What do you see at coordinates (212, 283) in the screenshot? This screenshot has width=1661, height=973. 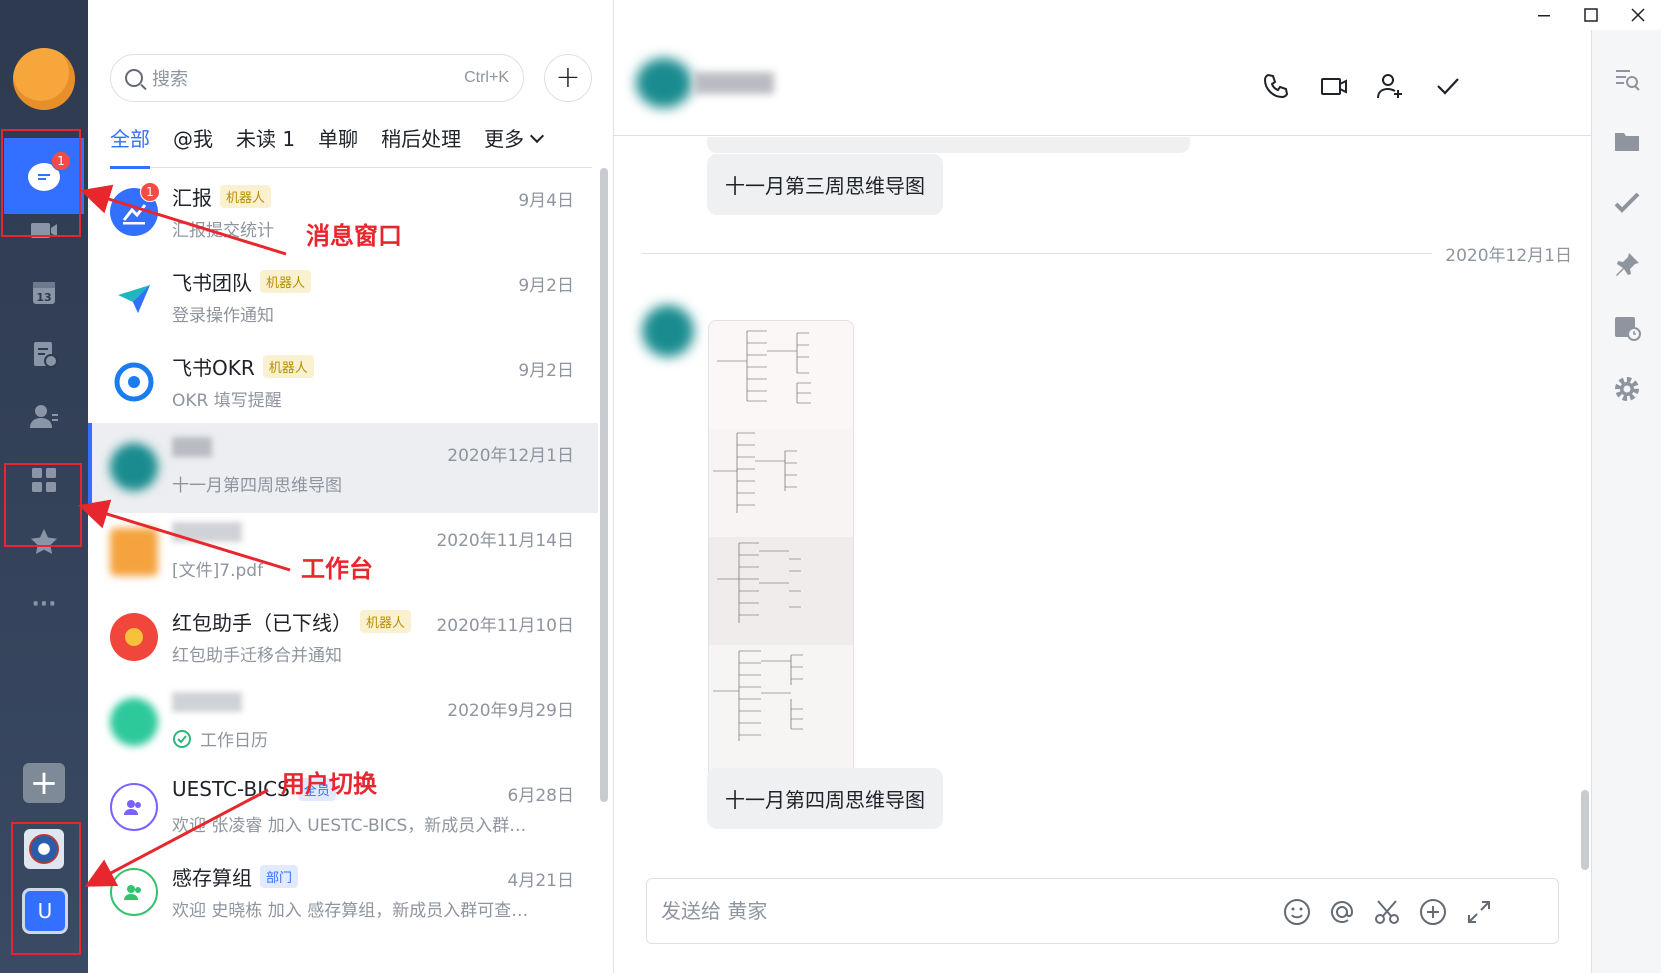 I see `conversation-name: 飞书团队` at bounding box center [212, 283].